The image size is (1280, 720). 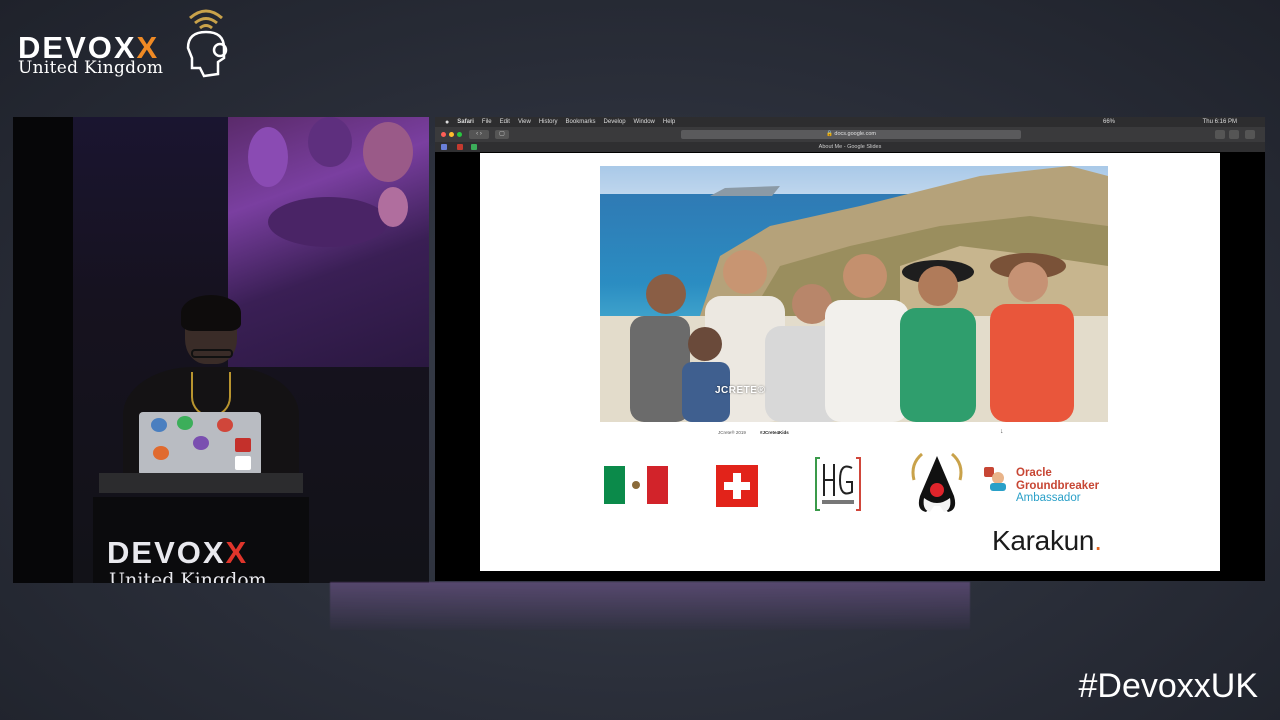 I want to click on share-icon, so click(x=1220, y=134).